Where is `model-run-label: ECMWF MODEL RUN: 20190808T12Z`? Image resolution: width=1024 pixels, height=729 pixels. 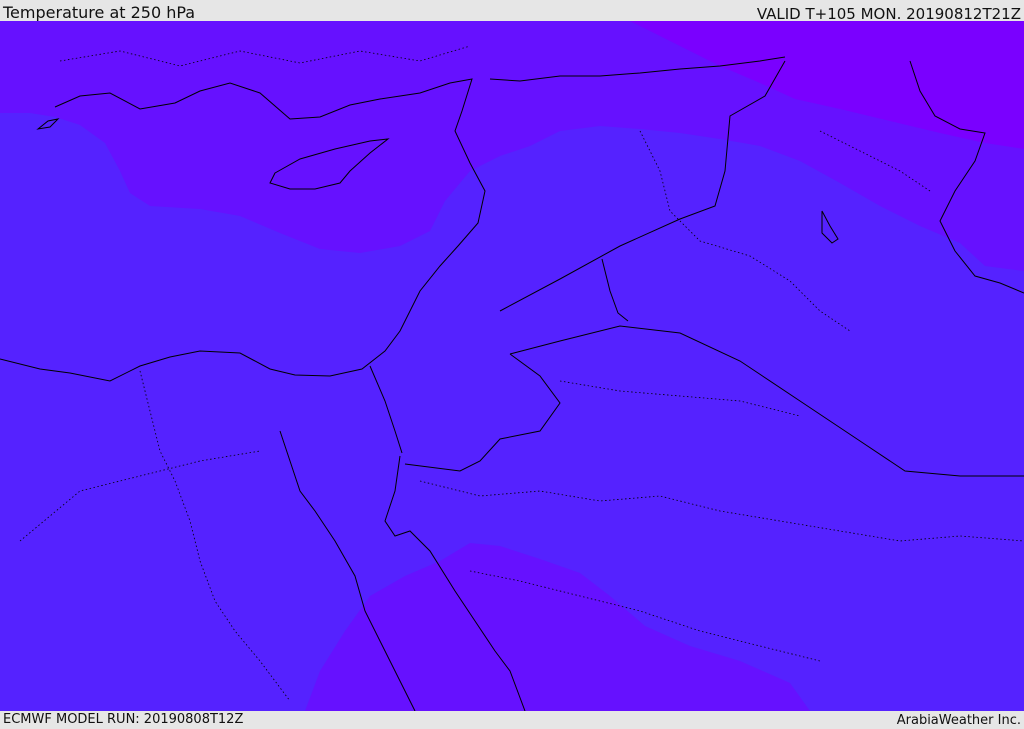 model-run-label: ECMWF MODEL RUN: 20190808T12Z is located at coordinates (123, 719).